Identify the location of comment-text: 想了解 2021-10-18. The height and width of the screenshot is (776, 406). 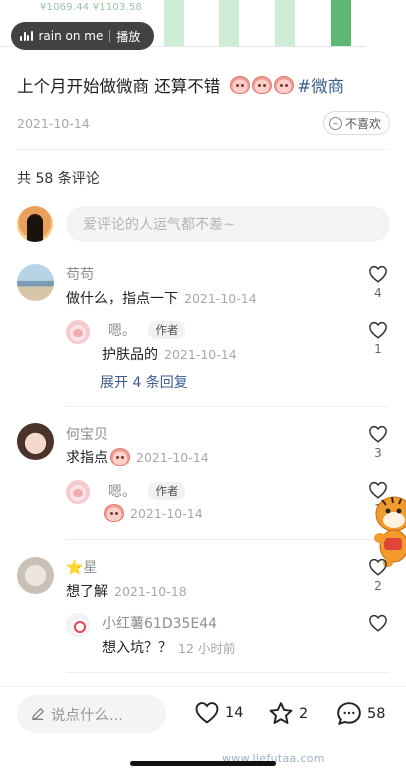
(126, 591).